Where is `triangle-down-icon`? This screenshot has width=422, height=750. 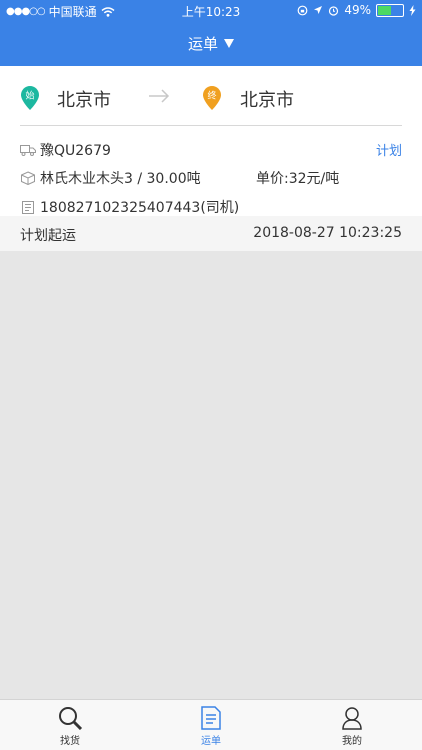
triangle-down-icon is located at coordinates (229, 43).